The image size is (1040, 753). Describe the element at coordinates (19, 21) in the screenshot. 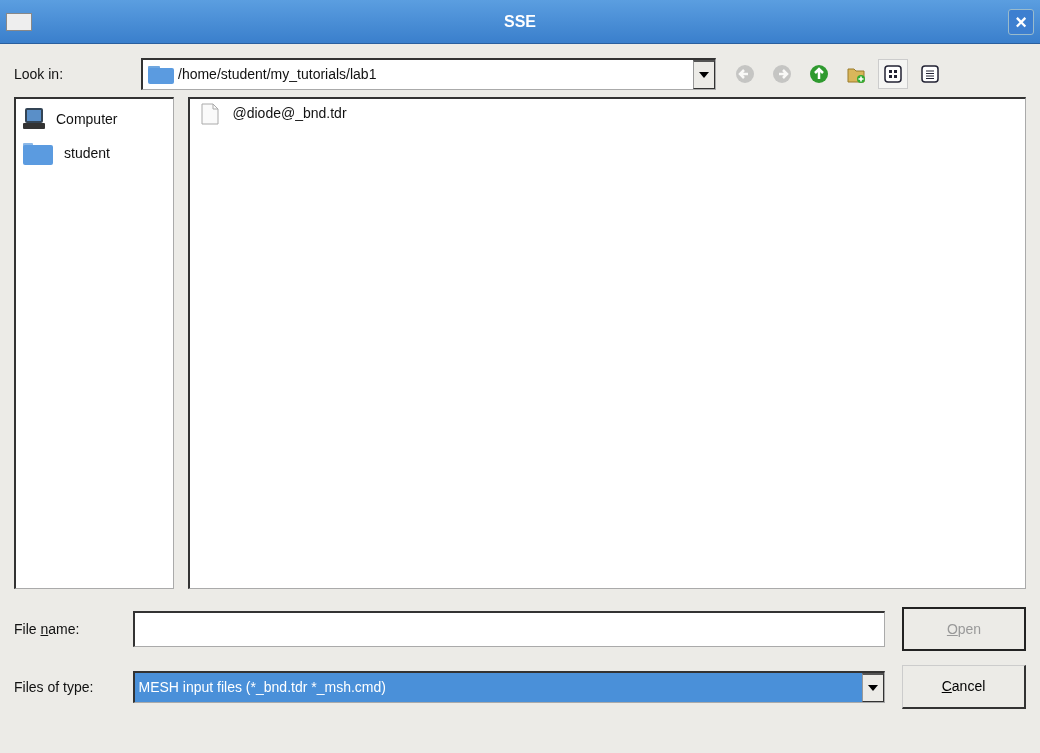

I see `window-icon` at that location.